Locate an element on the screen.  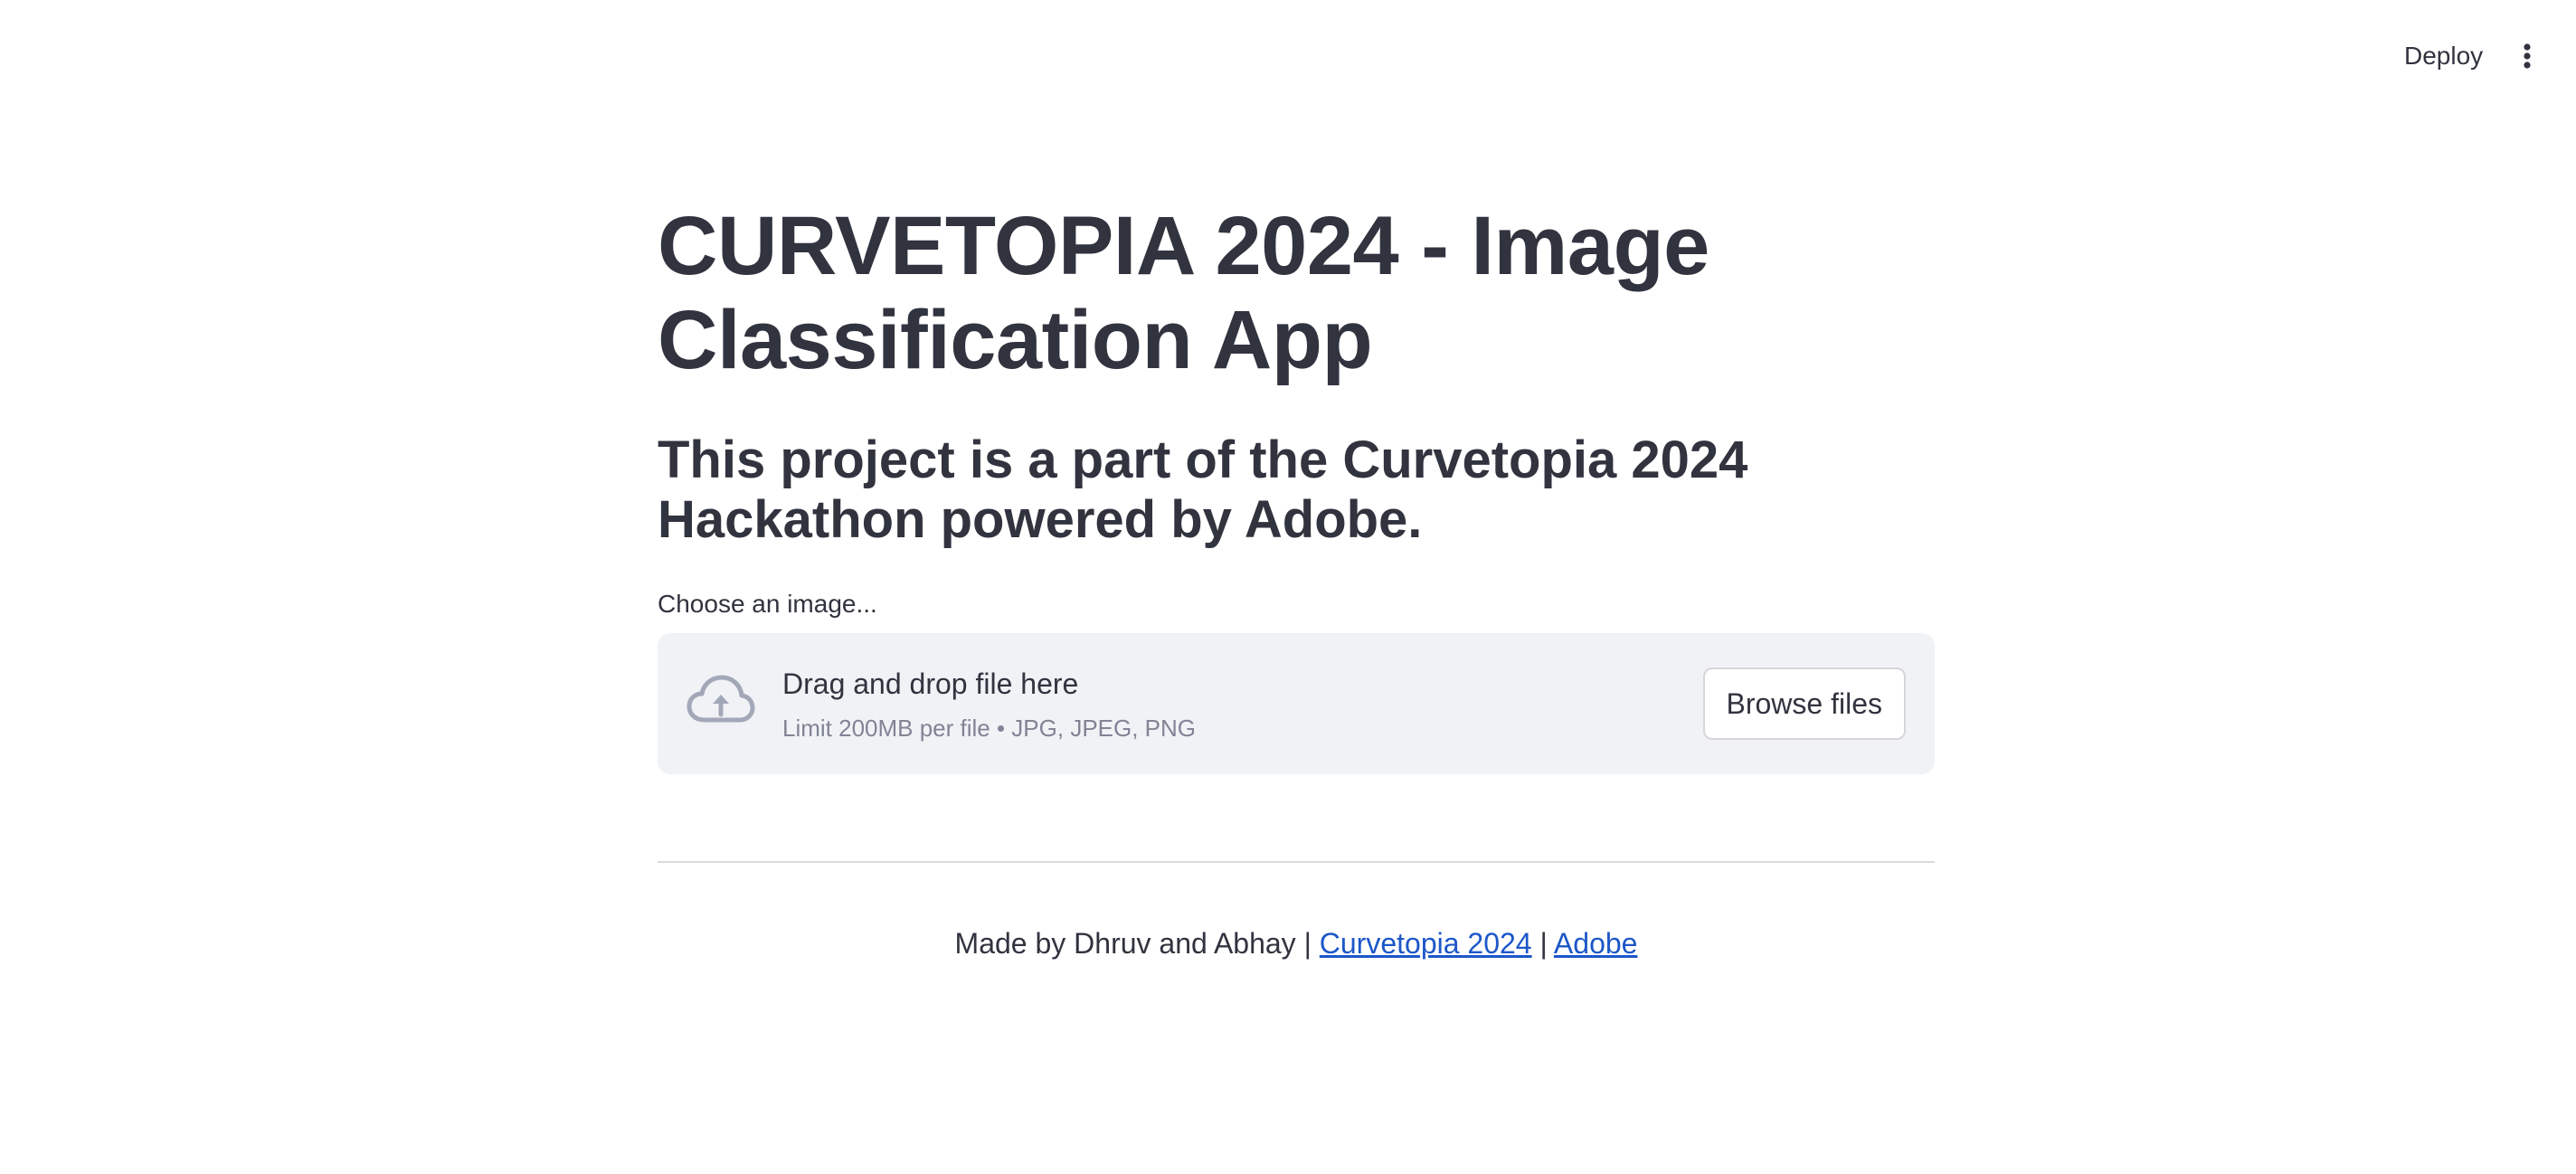
divider is located at coordinates (1296, 862).